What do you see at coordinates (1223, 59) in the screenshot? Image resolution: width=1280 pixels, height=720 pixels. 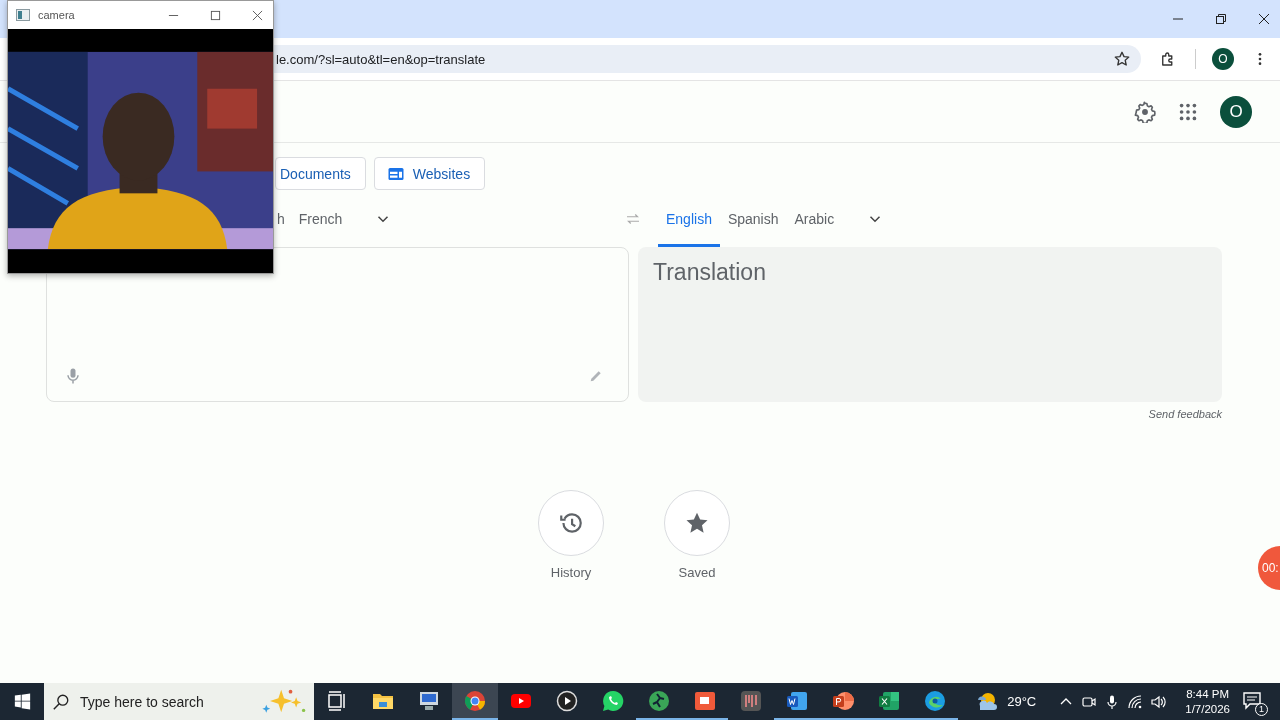 I see `profile-avatar: O` at bounding box center [1223, 59].